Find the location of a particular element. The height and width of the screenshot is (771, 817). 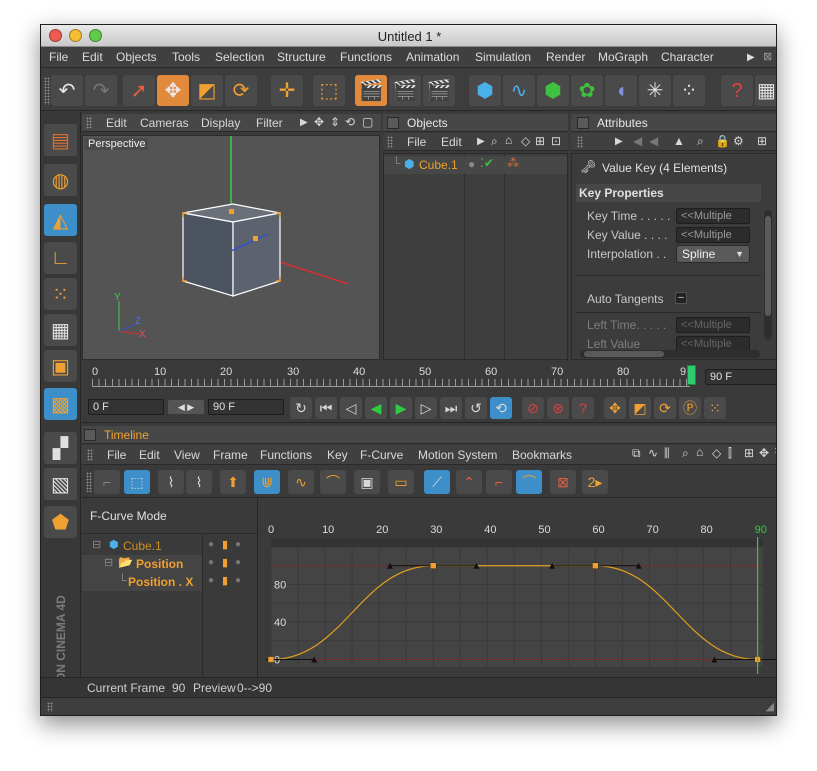

timeline-select-icon: ⌐ is located at coordinates (107, 482).